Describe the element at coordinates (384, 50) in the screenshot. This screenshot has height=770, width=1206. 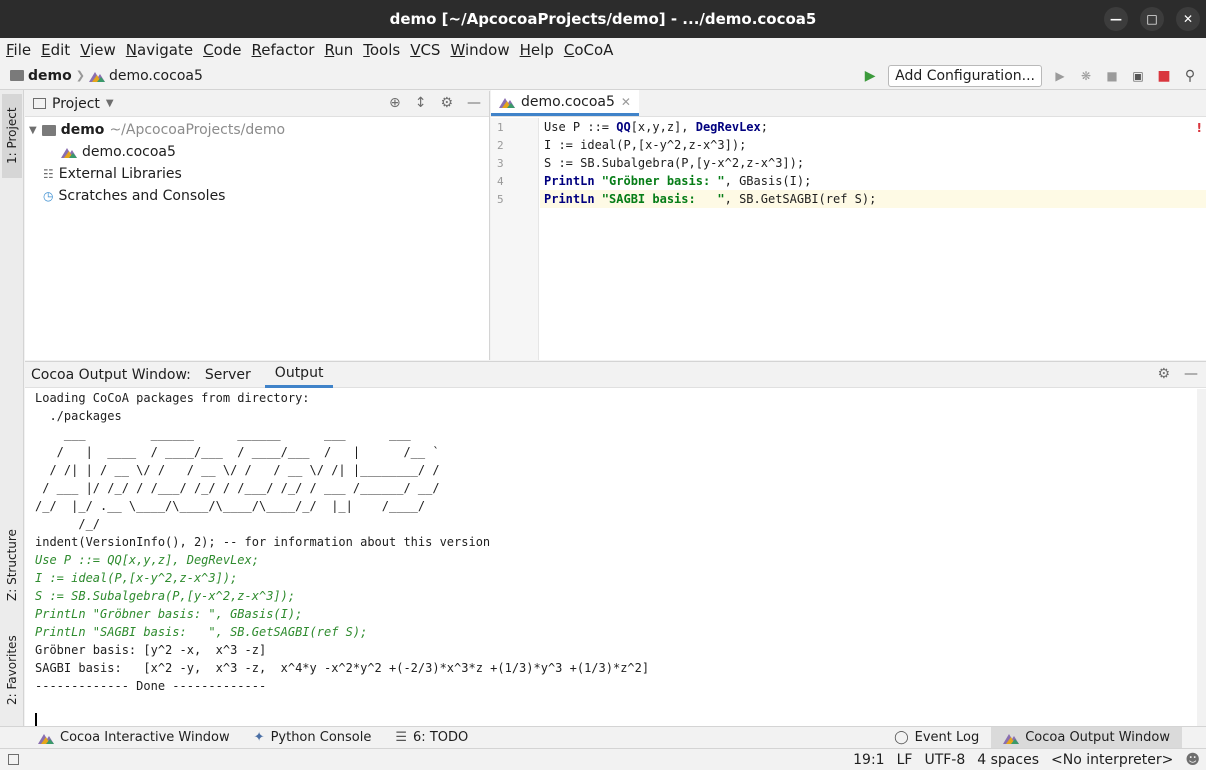
I see `menu-tools: Tools` at that location.